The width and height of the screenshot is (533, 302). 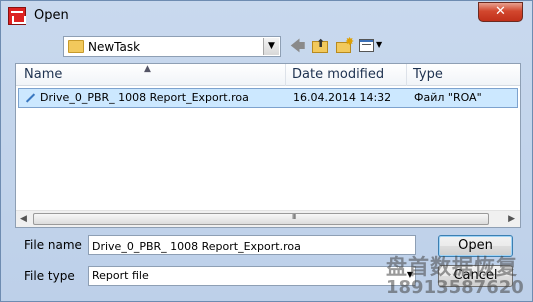 What do you see at coordinates (172, 46) in the screenshot?
I see `folder-combo: NewTask ▼` at bounding box center [172, 46].